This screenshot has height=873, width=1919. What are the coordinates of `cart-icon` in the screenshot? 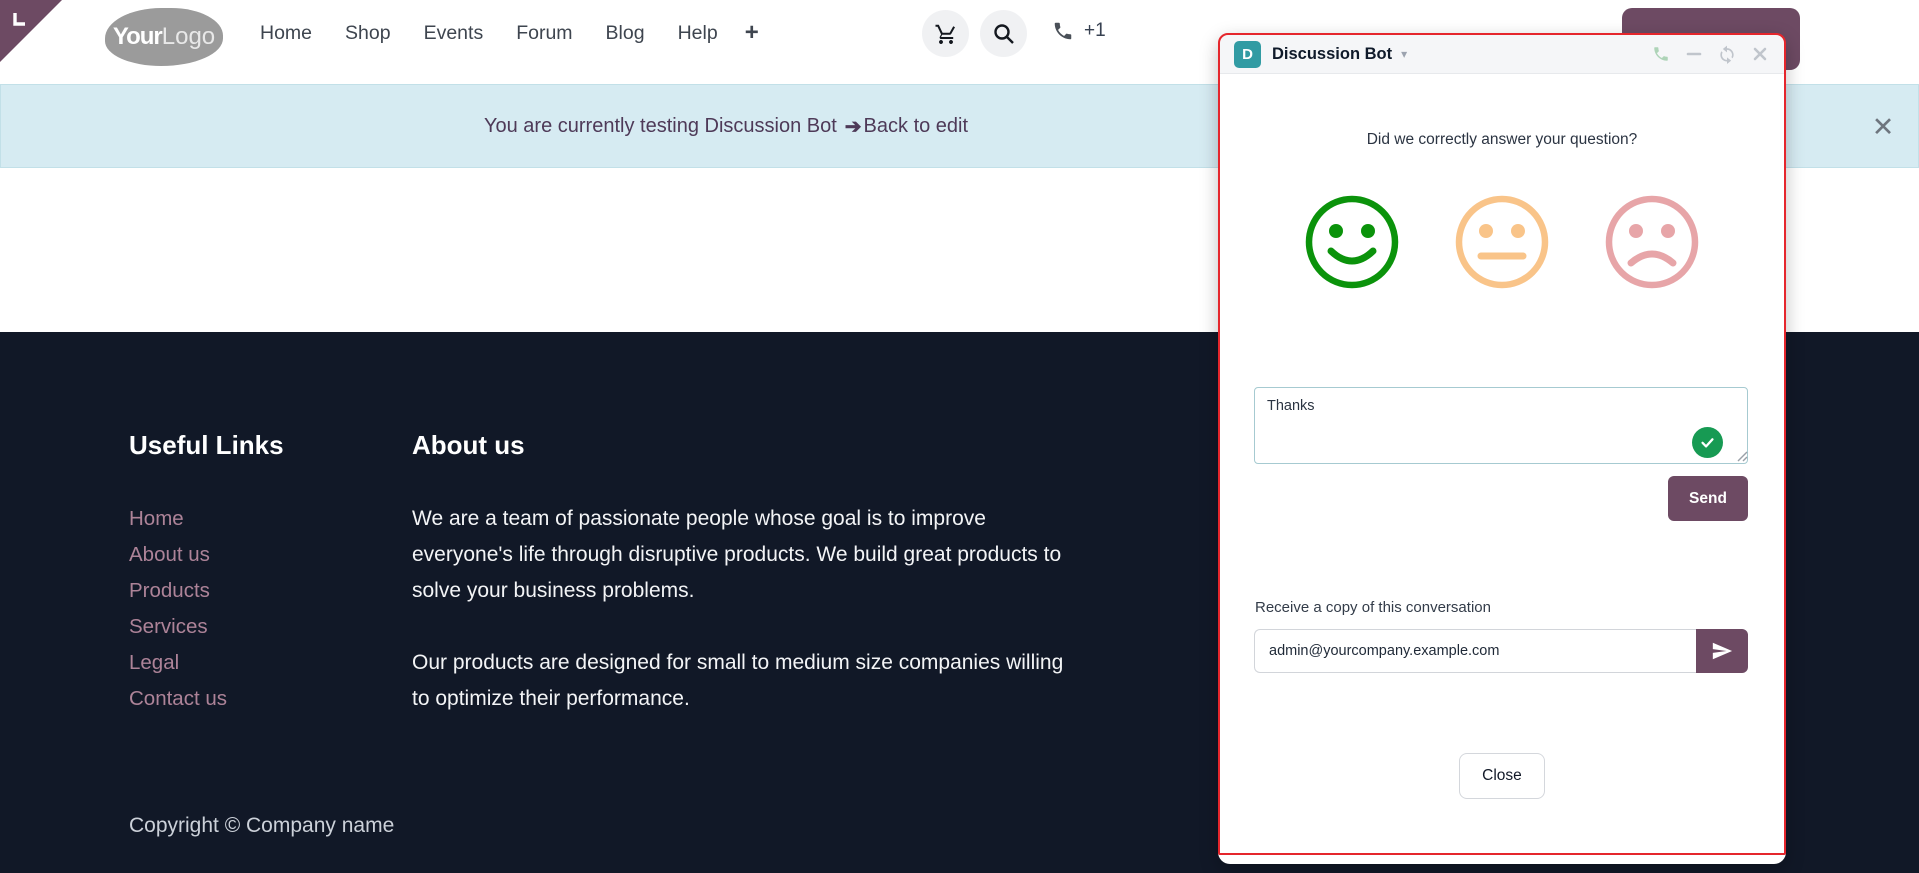 It's located at (945, 34).